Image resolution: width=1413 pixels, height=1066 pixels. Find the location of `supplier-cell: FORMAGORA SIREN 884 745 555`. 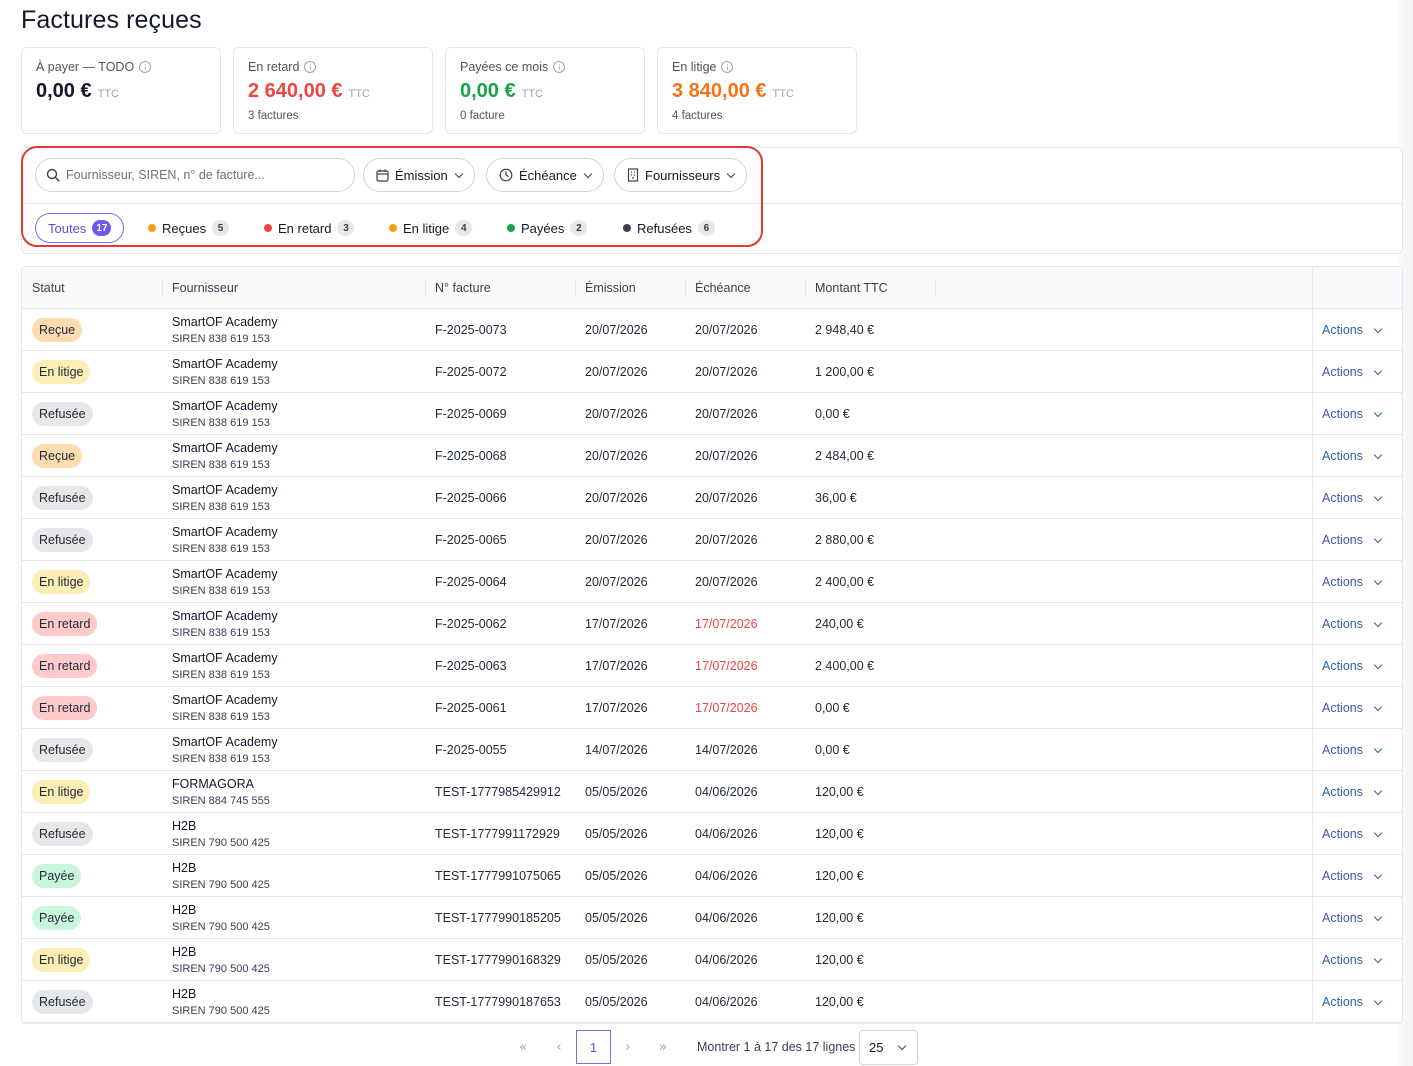

supplier-cell: FORMAGORA SIREN 884 745 555 is located at coordinates (216, 792).